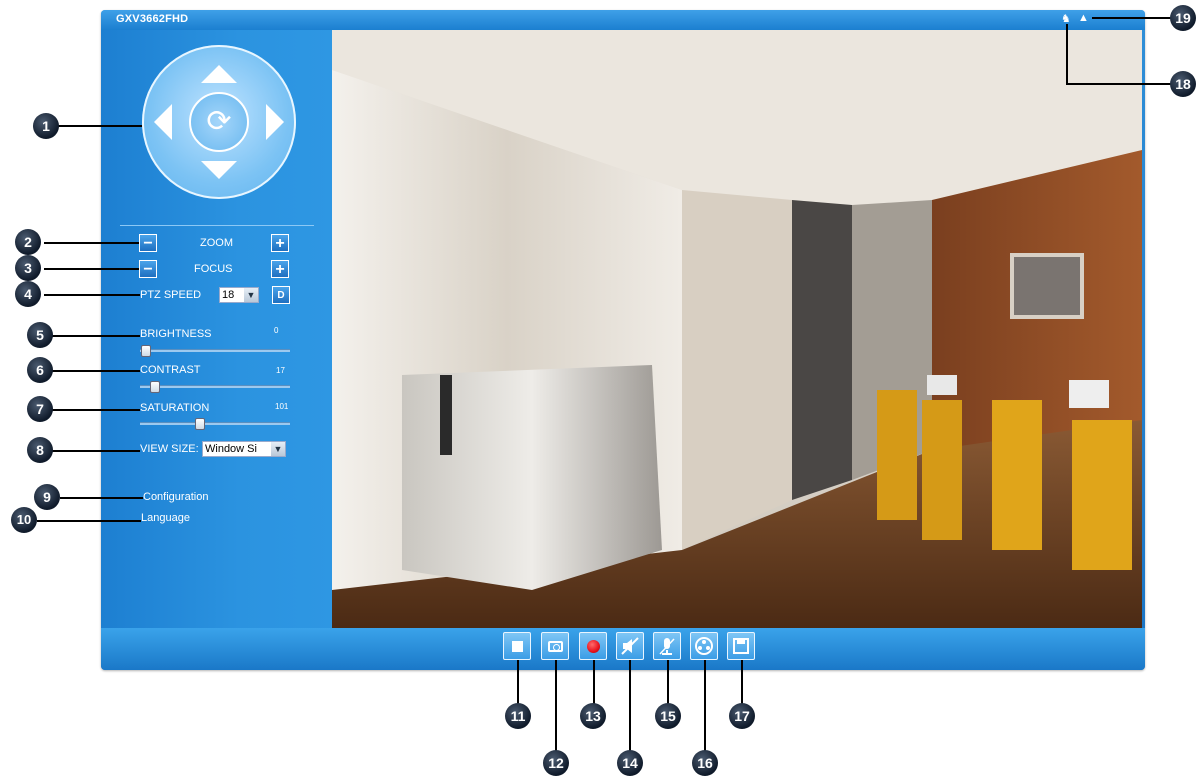 The width and height of the screenshot is (1202, 780). I want to click on callout-badge: 13, so click(593, 716).